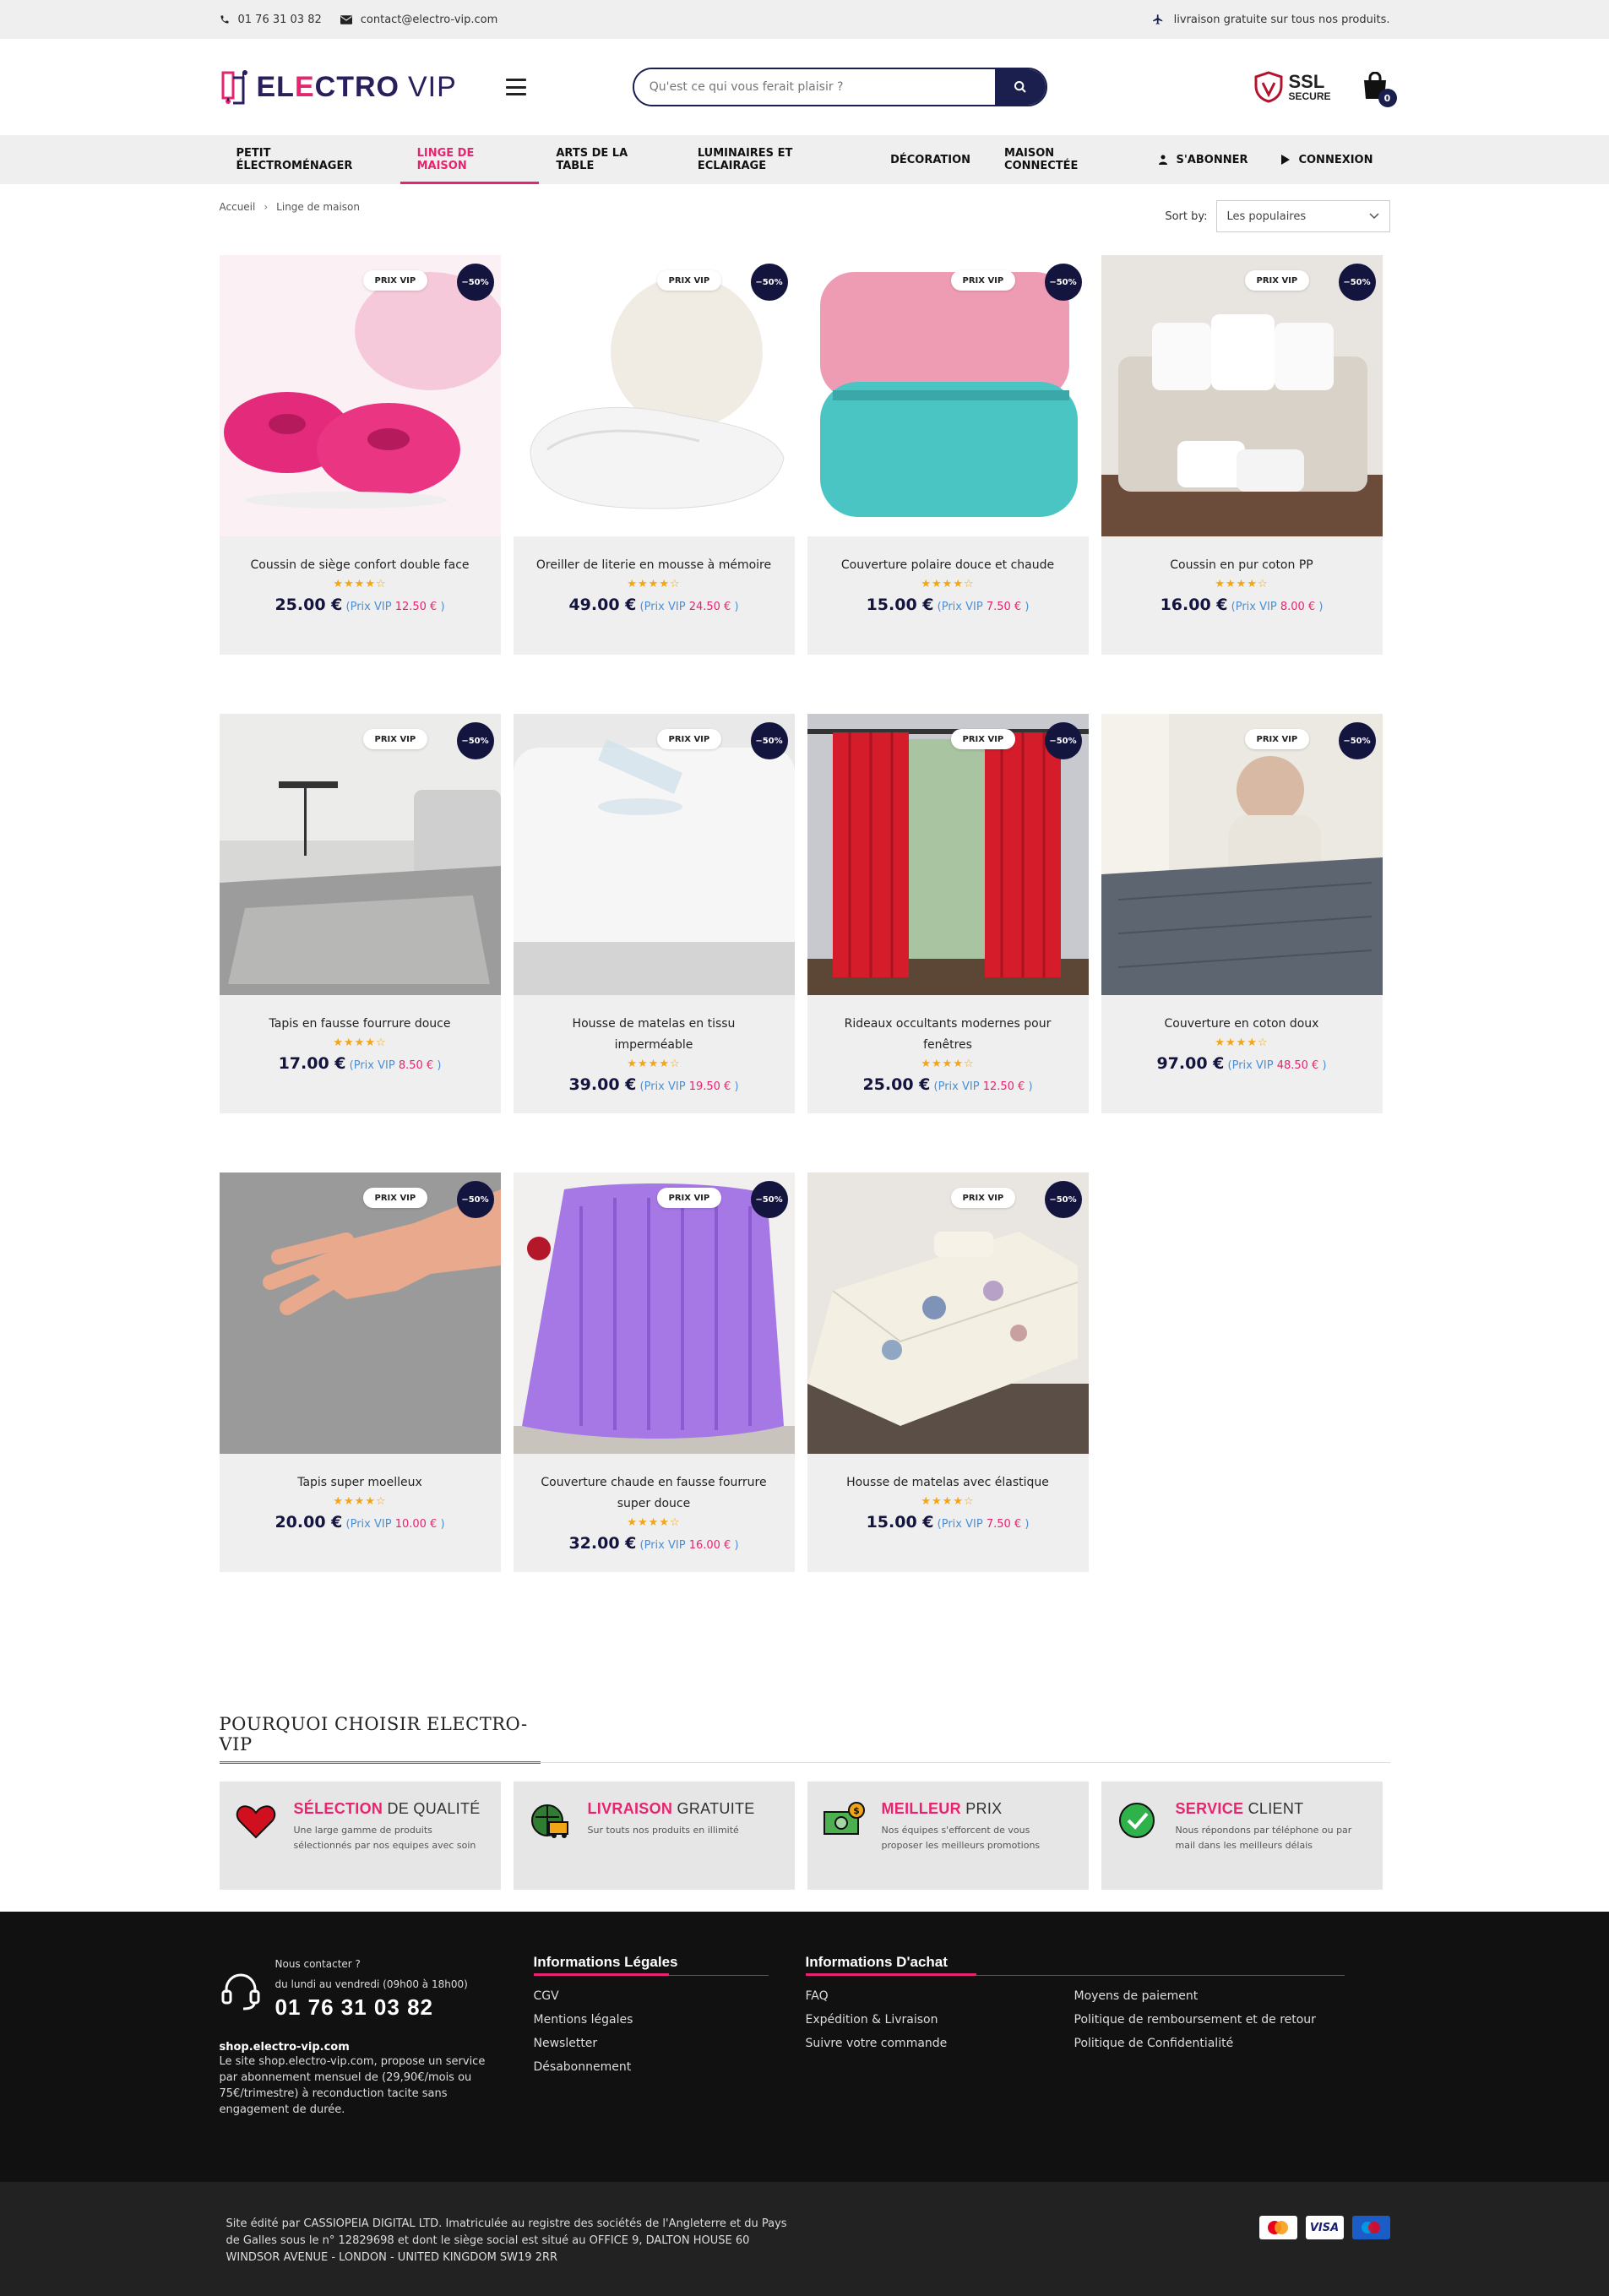  I want to click on footer-link-mentions: Mentions légales, so click(651, 2020).